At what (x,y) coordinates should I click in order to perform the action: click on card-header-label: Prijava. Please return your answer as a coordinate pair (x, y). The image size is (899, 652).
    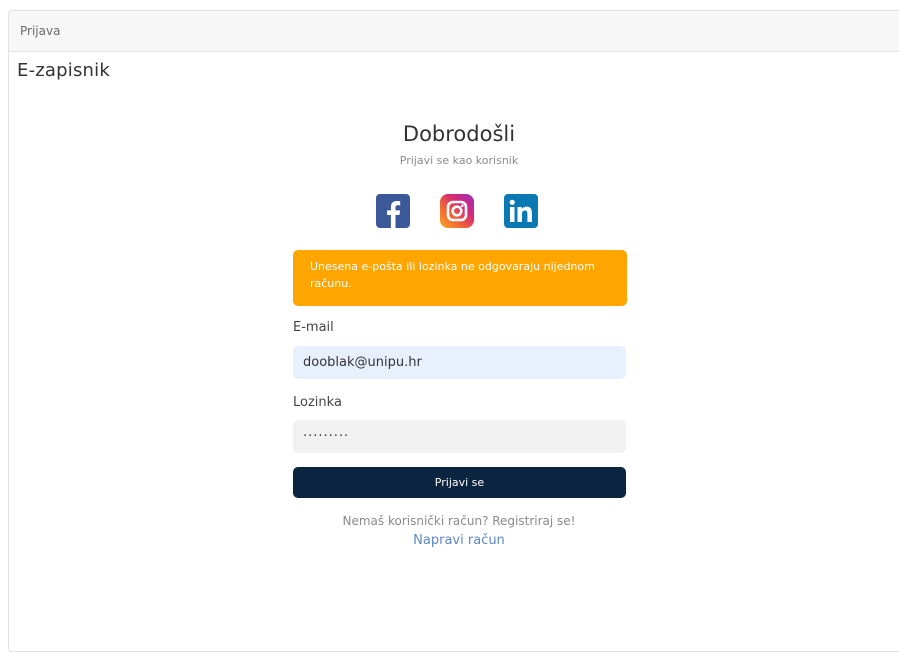
    Looking at the image, I should click on (40, 31).